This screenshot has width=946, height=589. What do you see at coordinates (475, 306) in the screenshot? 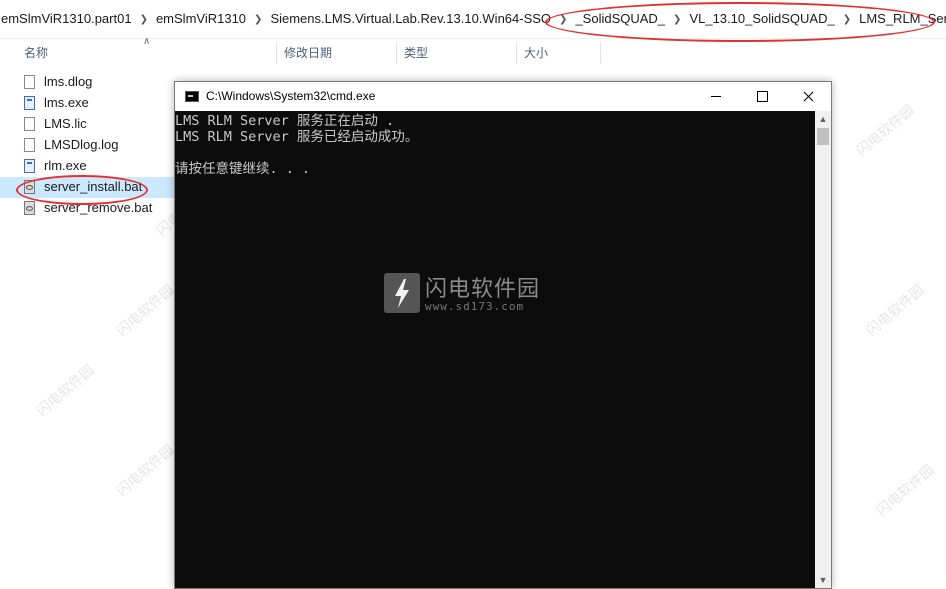
I see `watermark-url: www.sd173.com` at bounding box center [475, 306].